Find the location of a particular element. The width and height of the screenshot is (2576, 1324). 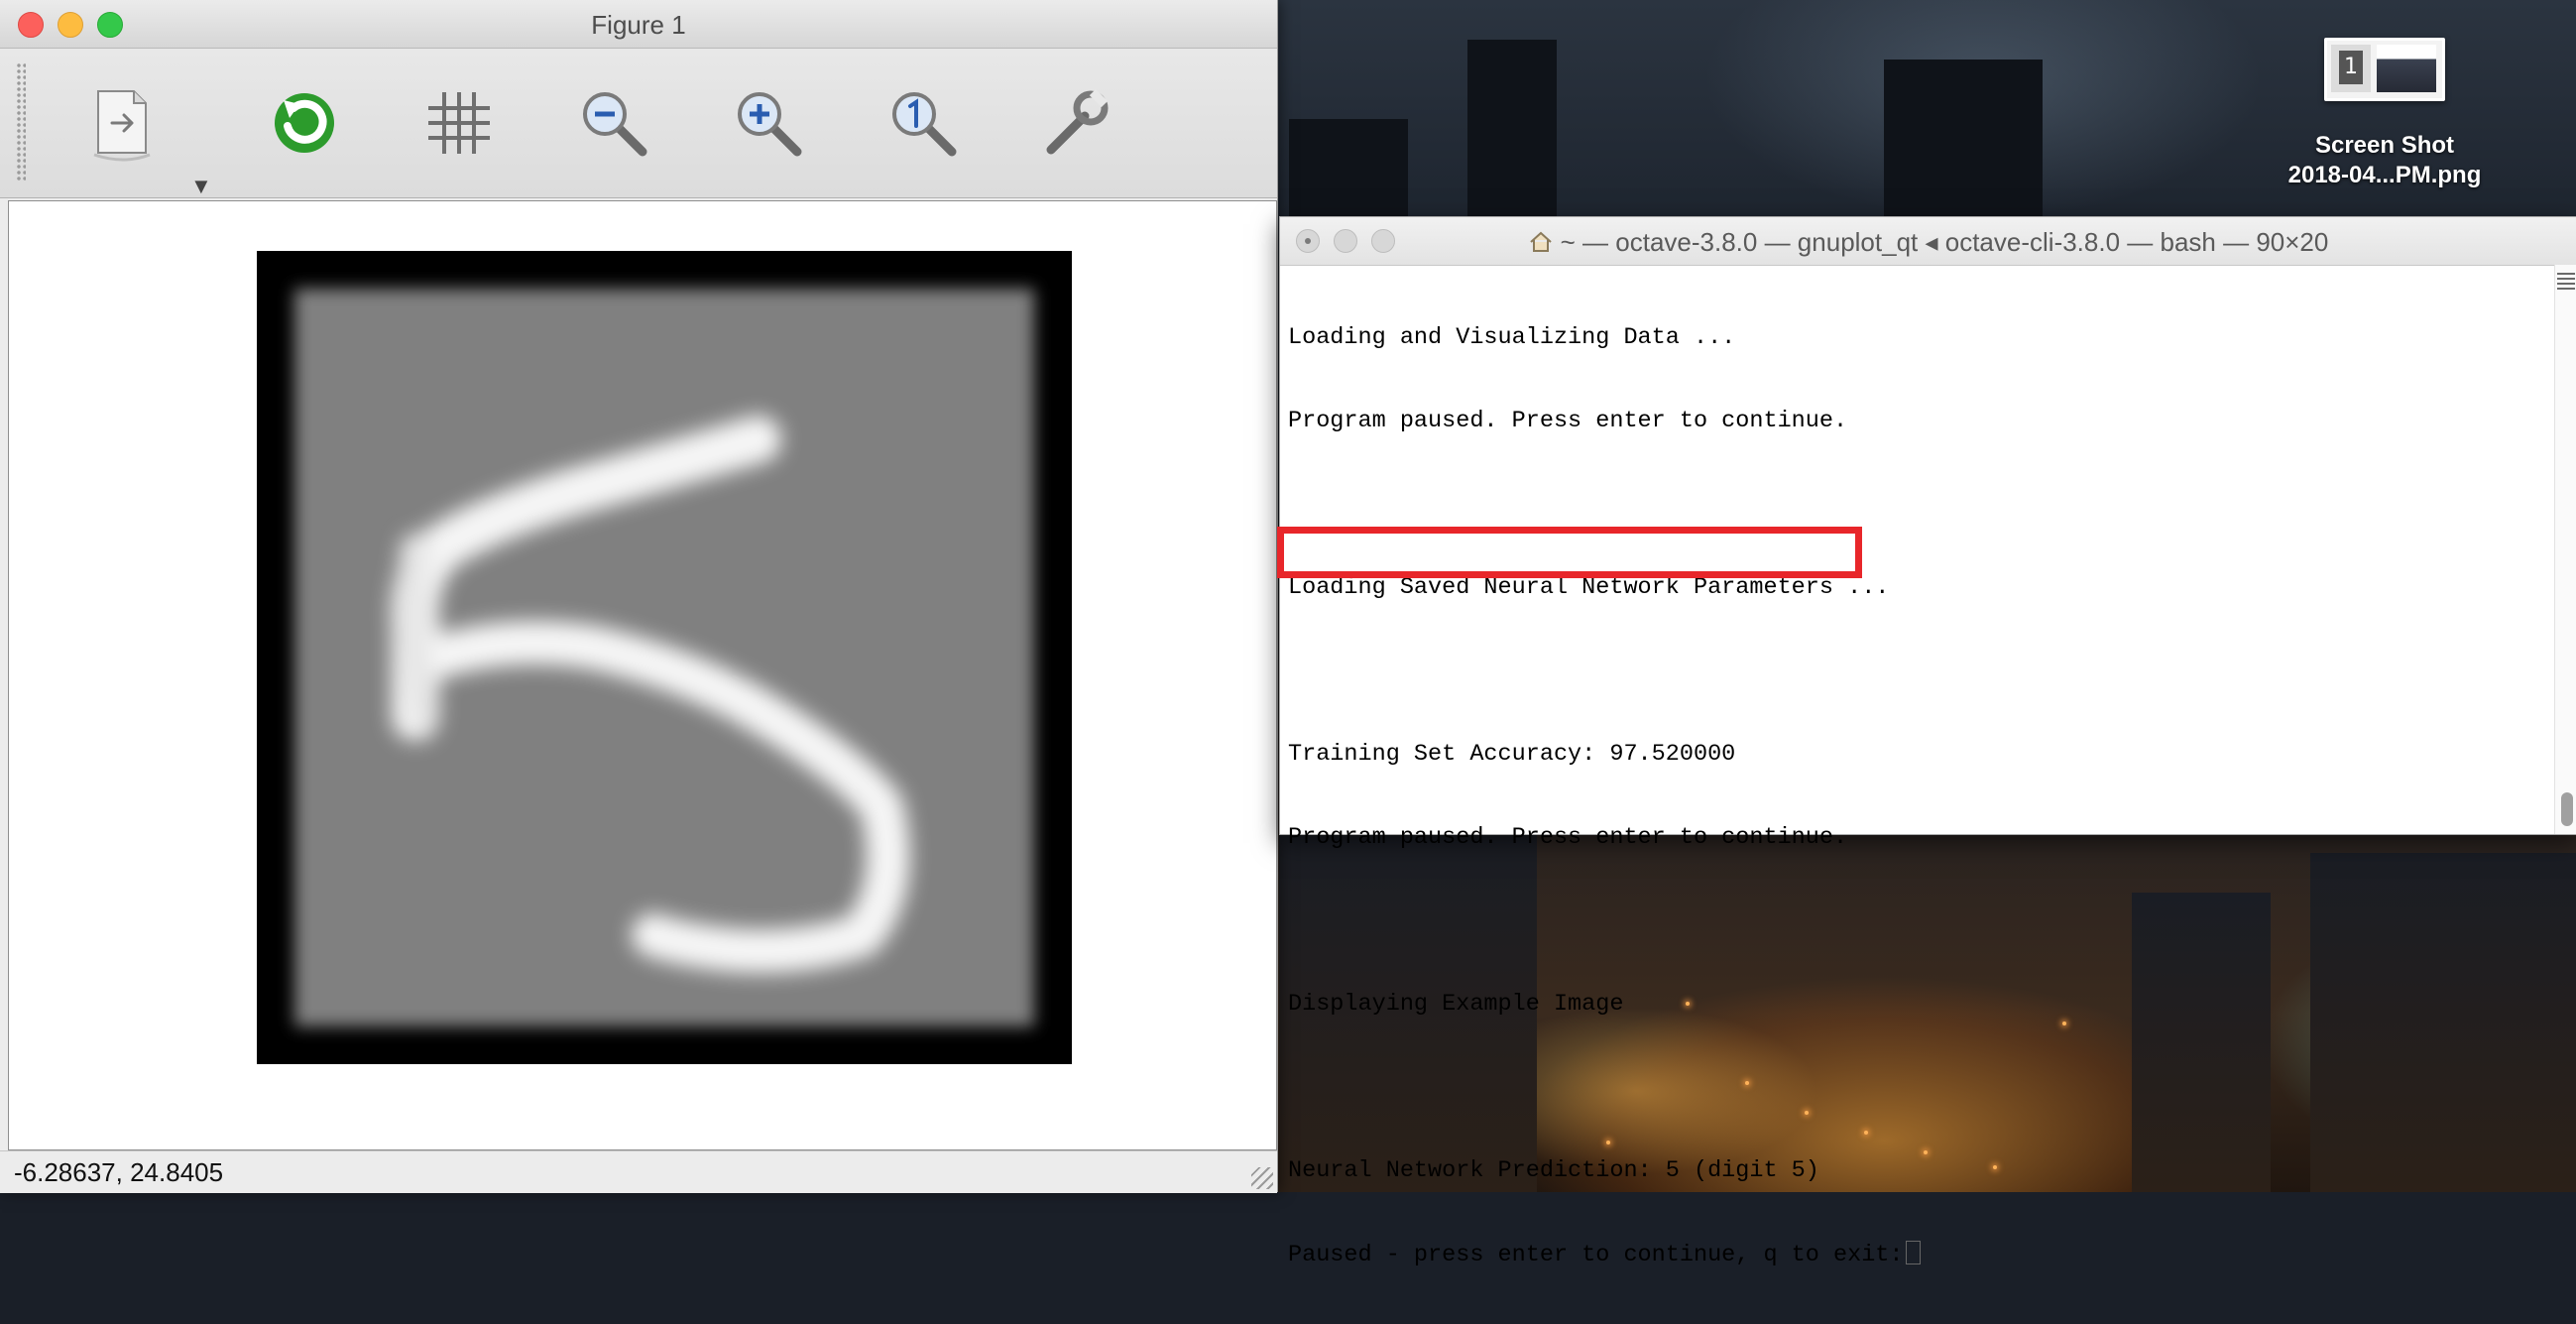

toolbar-grip is located at coordinates (21, 121).